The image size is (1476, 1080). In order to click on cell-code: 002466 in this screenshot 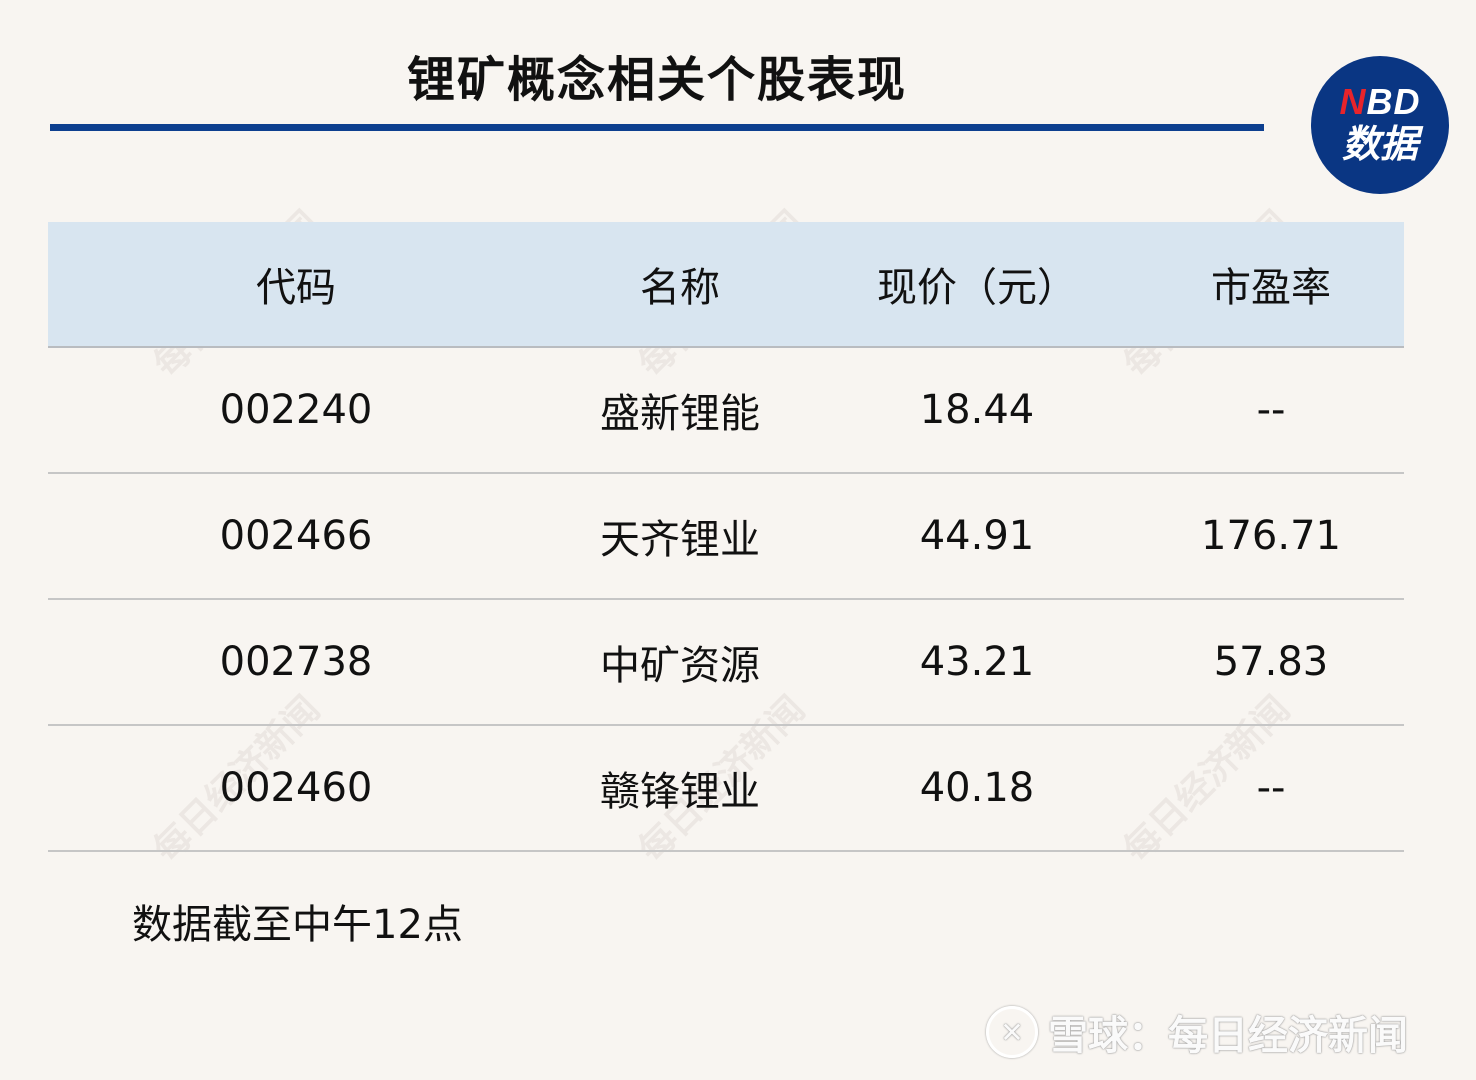, I will do `click(296, 536)`.